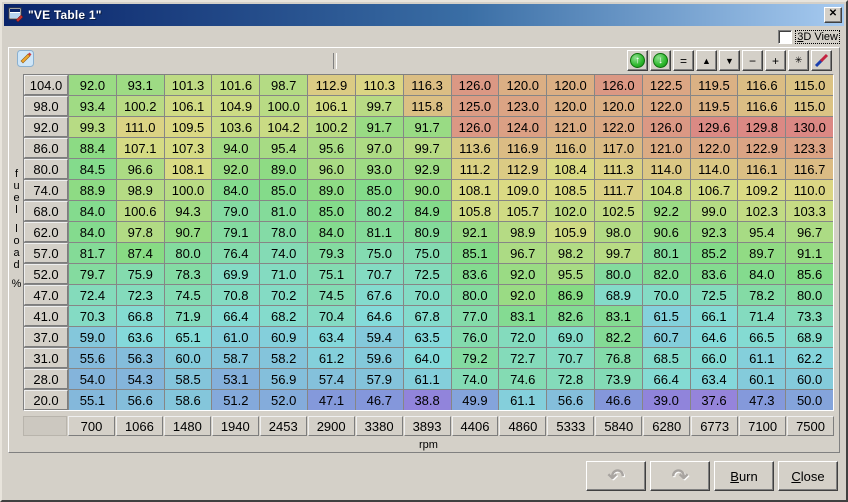  I want to click on ve-cell: 79.1, so click(236, 232).